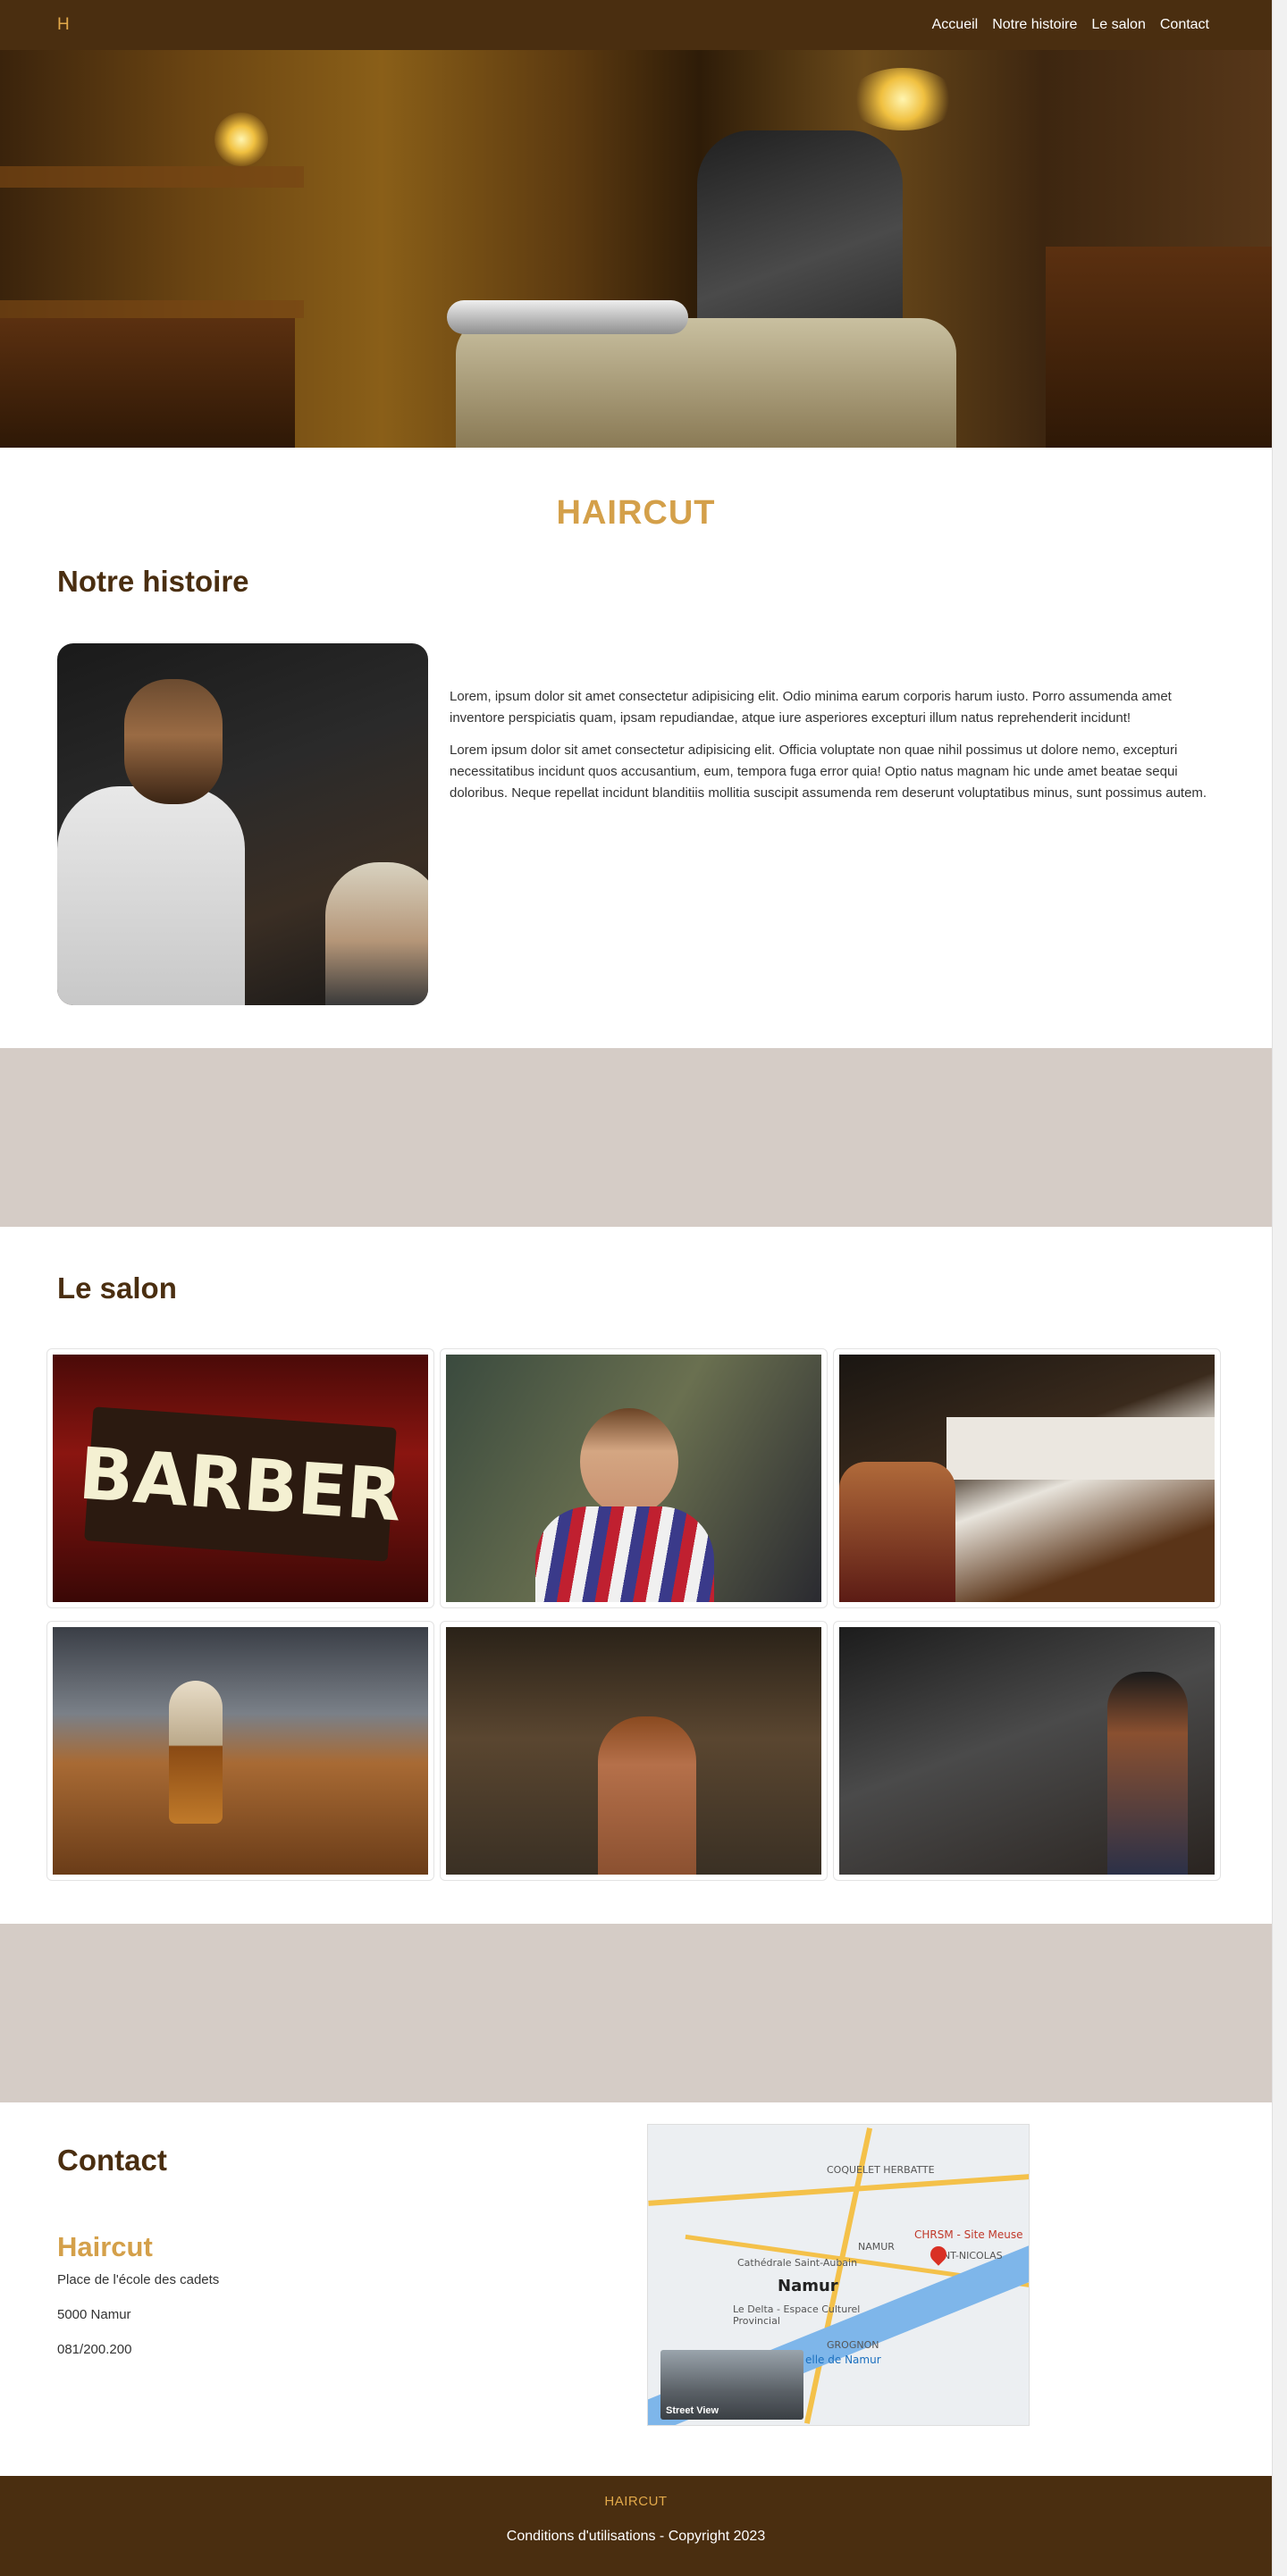 Image resolution: width=1287 pixels, height=2576 pixels. I want to click on shaving-brush, so click(196, 1752).